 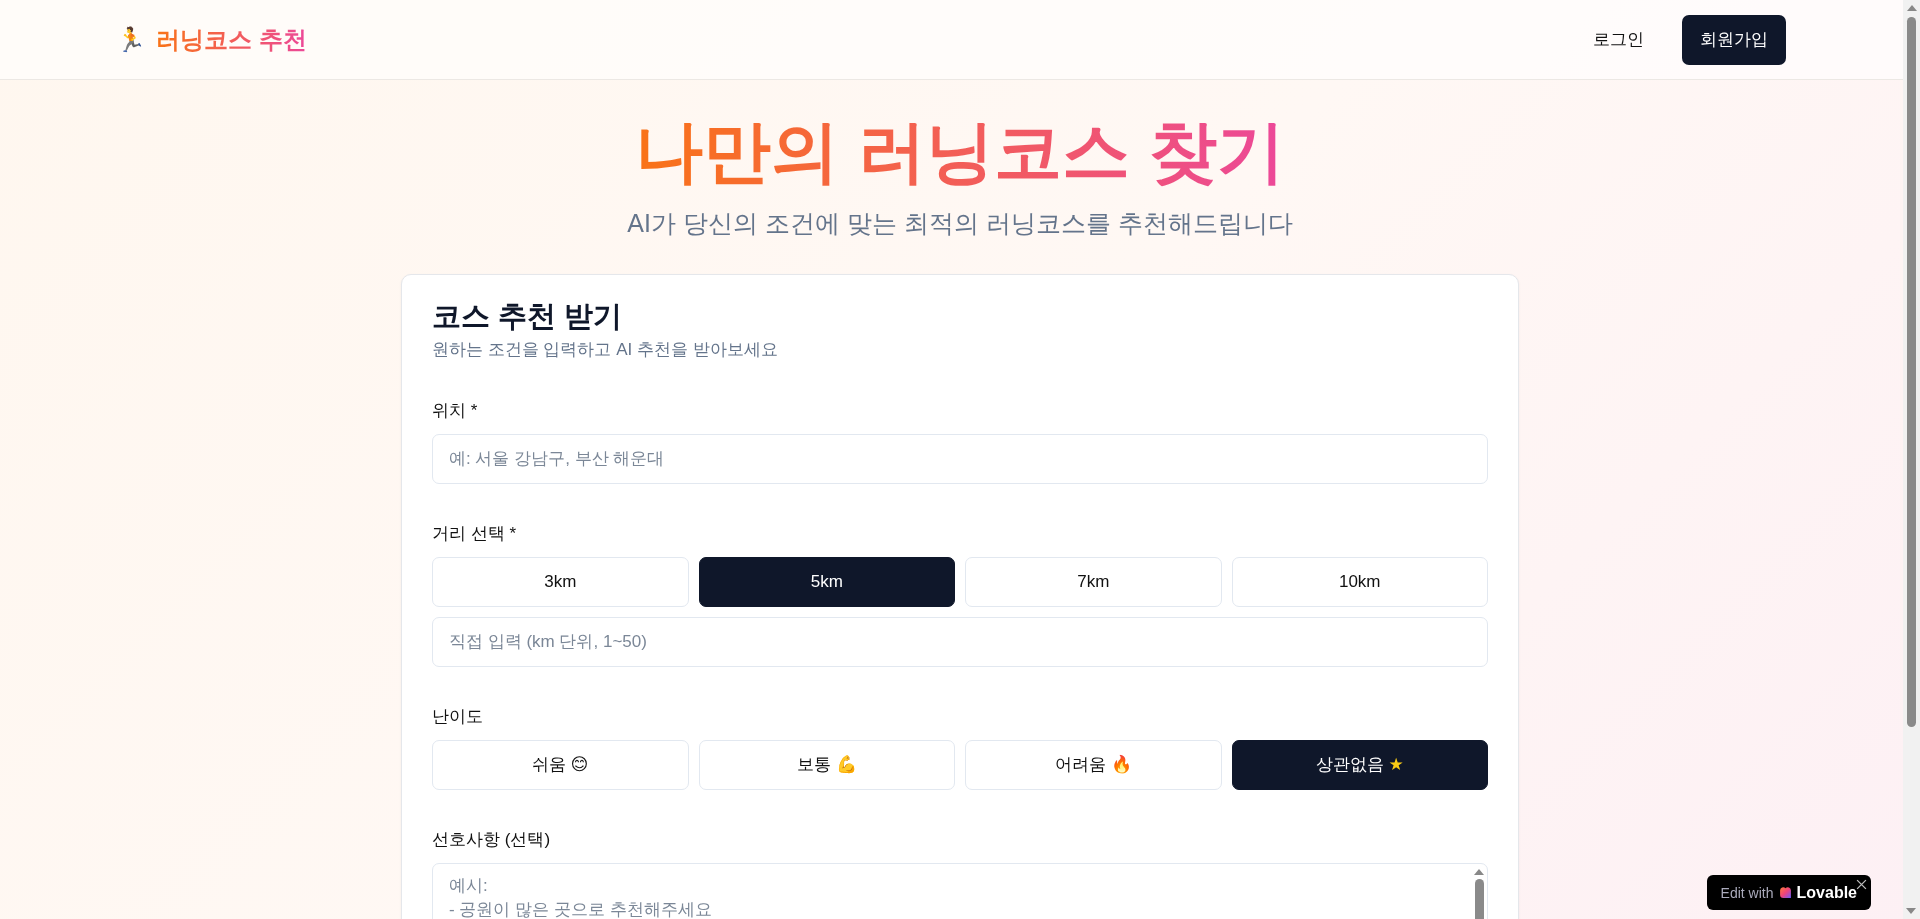 What do you see at coordinates (960, 641) in the screenshot?
I see `distance-input-field: 직접 입력 (km 단위, 1~50)` at bounding box center [960, 641].